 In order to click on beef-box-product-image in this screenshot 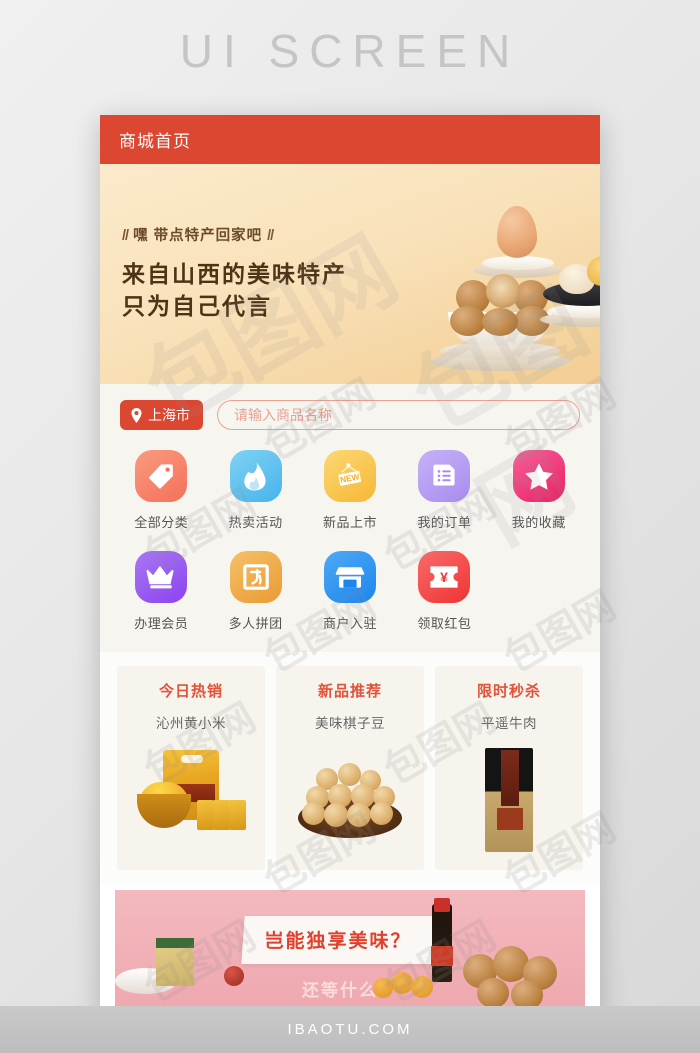, I will do `click(509, 802)`.